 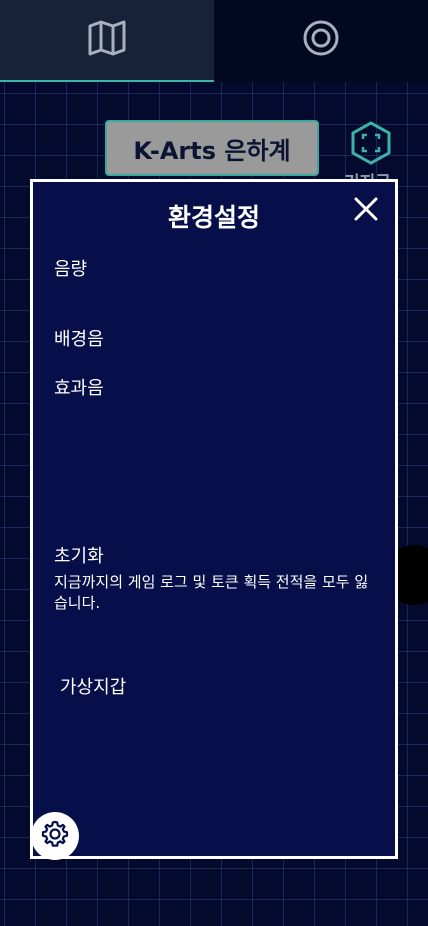 I want to click on modal-title: 환경설정, so click(x=213, y=217).